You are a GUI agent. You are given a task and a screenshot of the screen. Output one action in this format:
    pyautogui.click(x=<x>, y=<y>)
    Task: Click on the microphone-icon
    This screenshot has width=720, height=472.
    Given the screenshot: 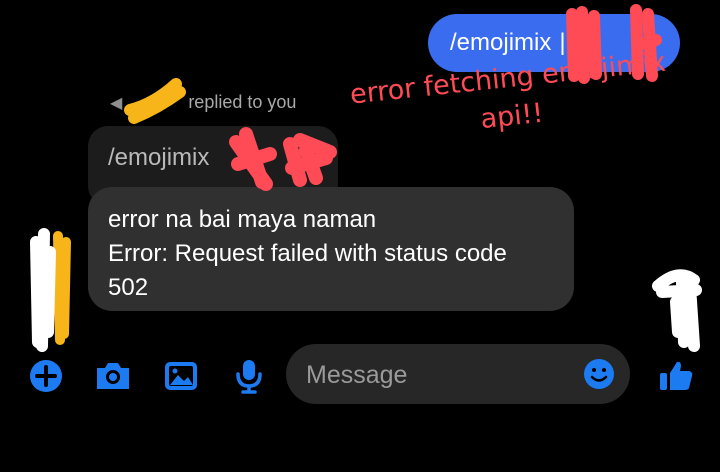 What is the action you would take?
    pyautogui.click(x=249, y=377)
    